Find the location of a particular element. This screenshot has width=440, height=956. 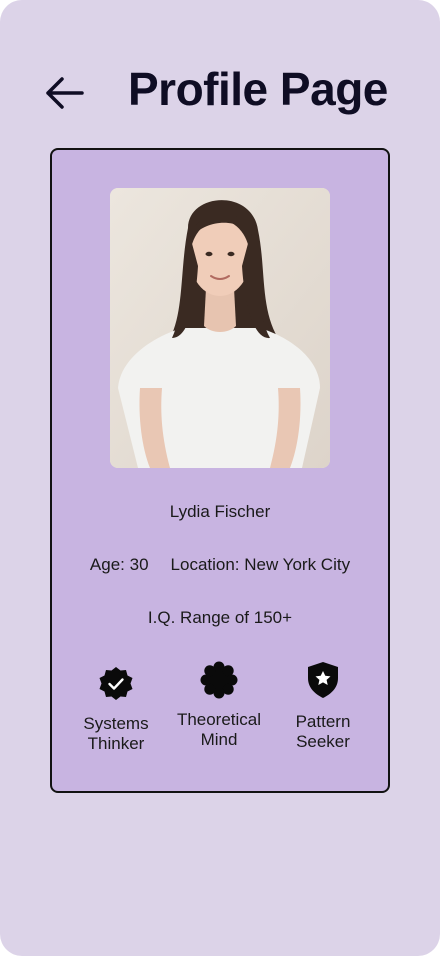

badge-label: Systems Thinker is located at coordinates (116, 733).